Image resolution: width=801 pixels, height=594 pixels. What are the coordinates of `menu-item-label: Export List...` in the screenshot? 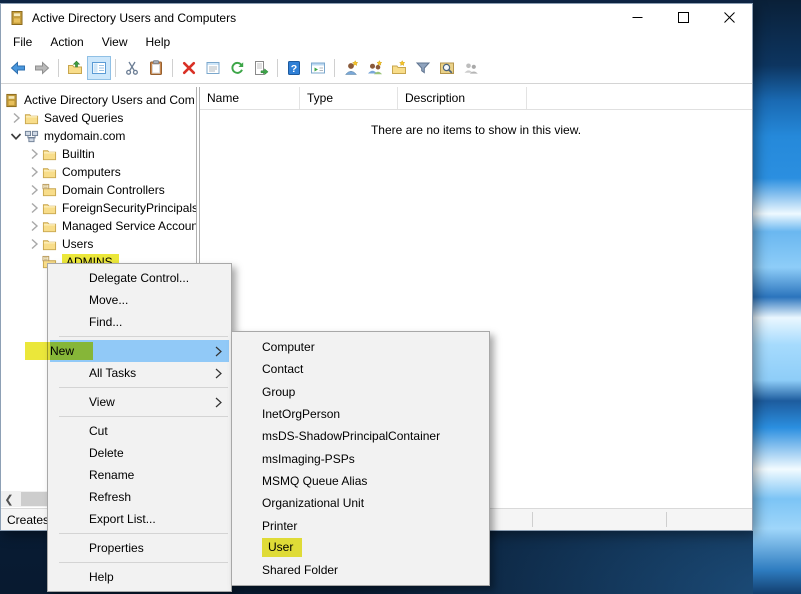 It's located at (122, 519).